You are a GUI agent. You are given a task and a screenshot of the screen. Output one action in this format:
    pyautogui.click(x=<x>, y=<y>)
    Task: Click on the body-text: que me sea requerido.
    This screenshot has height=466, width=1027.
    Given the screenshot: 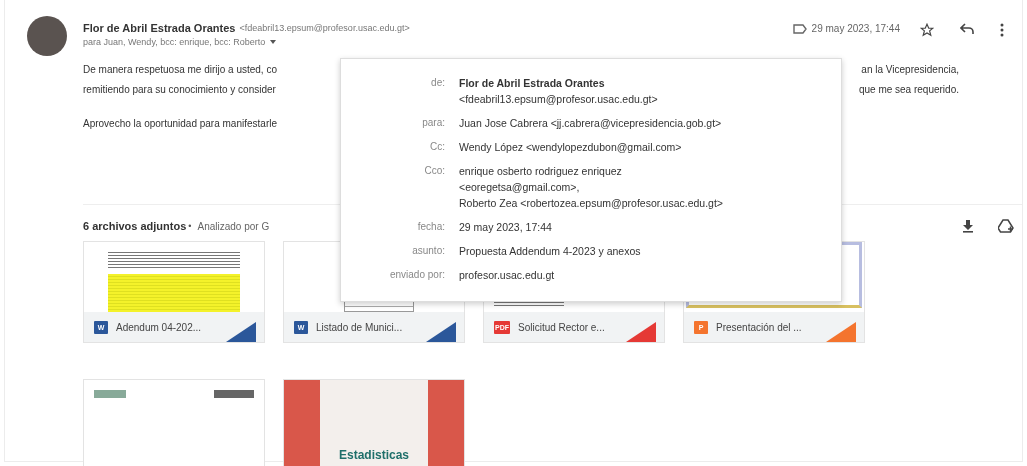 What is the action you would take?
    pyautogui.click(x=908, y=90)
    